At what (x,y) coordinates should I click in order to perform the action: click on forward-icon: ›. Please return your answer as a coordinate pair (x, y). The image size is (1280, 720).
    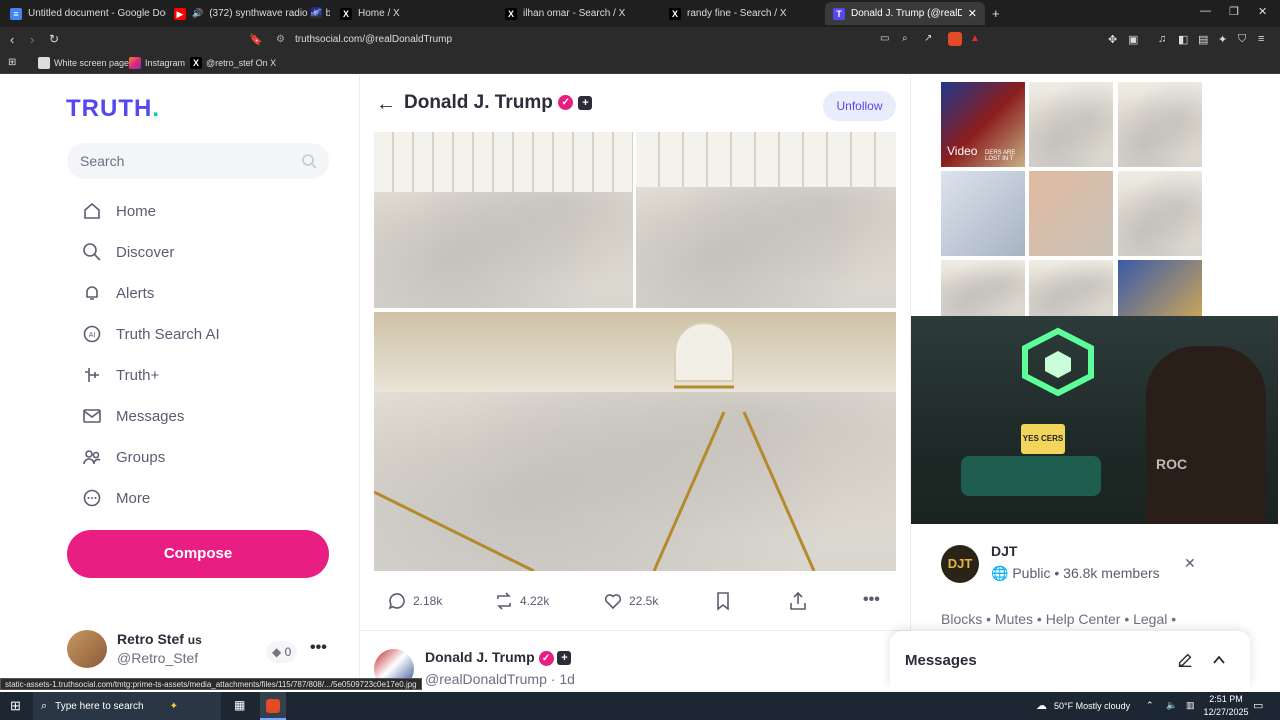
    Looking at the image, I should click on (32, 39).